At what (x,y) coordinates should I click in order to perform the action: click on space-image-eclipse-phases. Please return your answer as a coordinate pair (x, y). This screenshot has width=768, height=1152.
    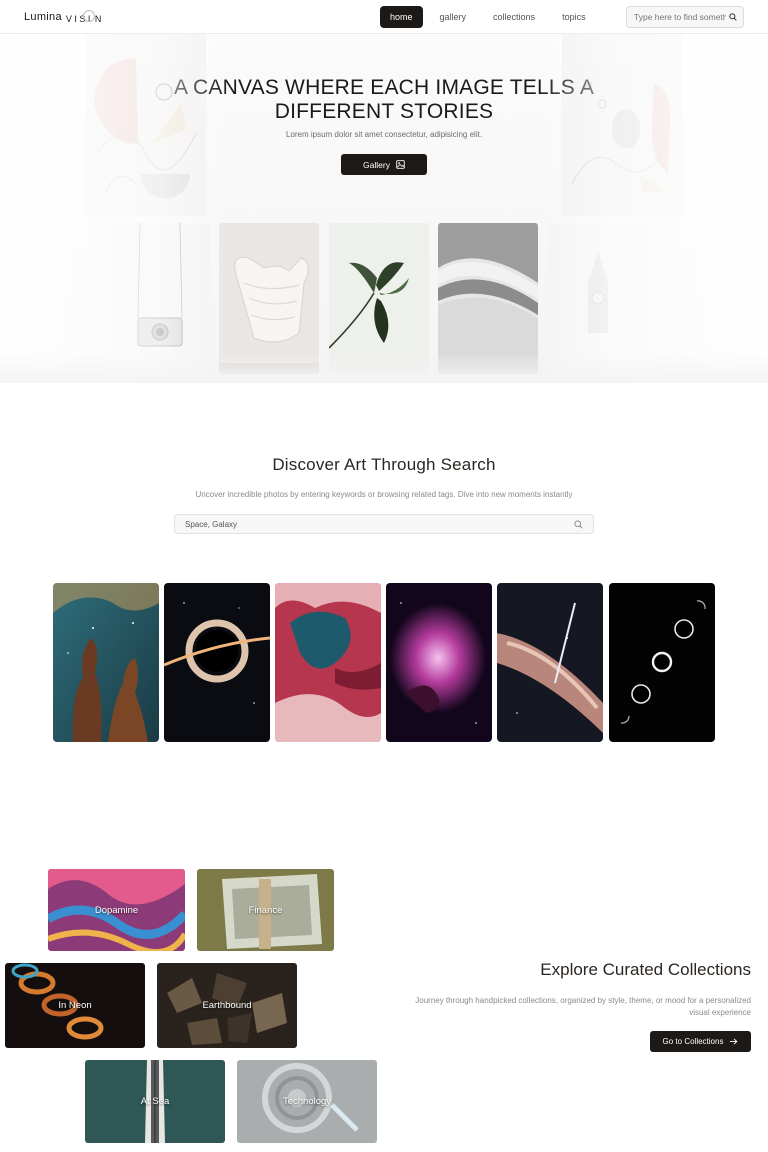
    Looking at the image, I should click on (662, 662).